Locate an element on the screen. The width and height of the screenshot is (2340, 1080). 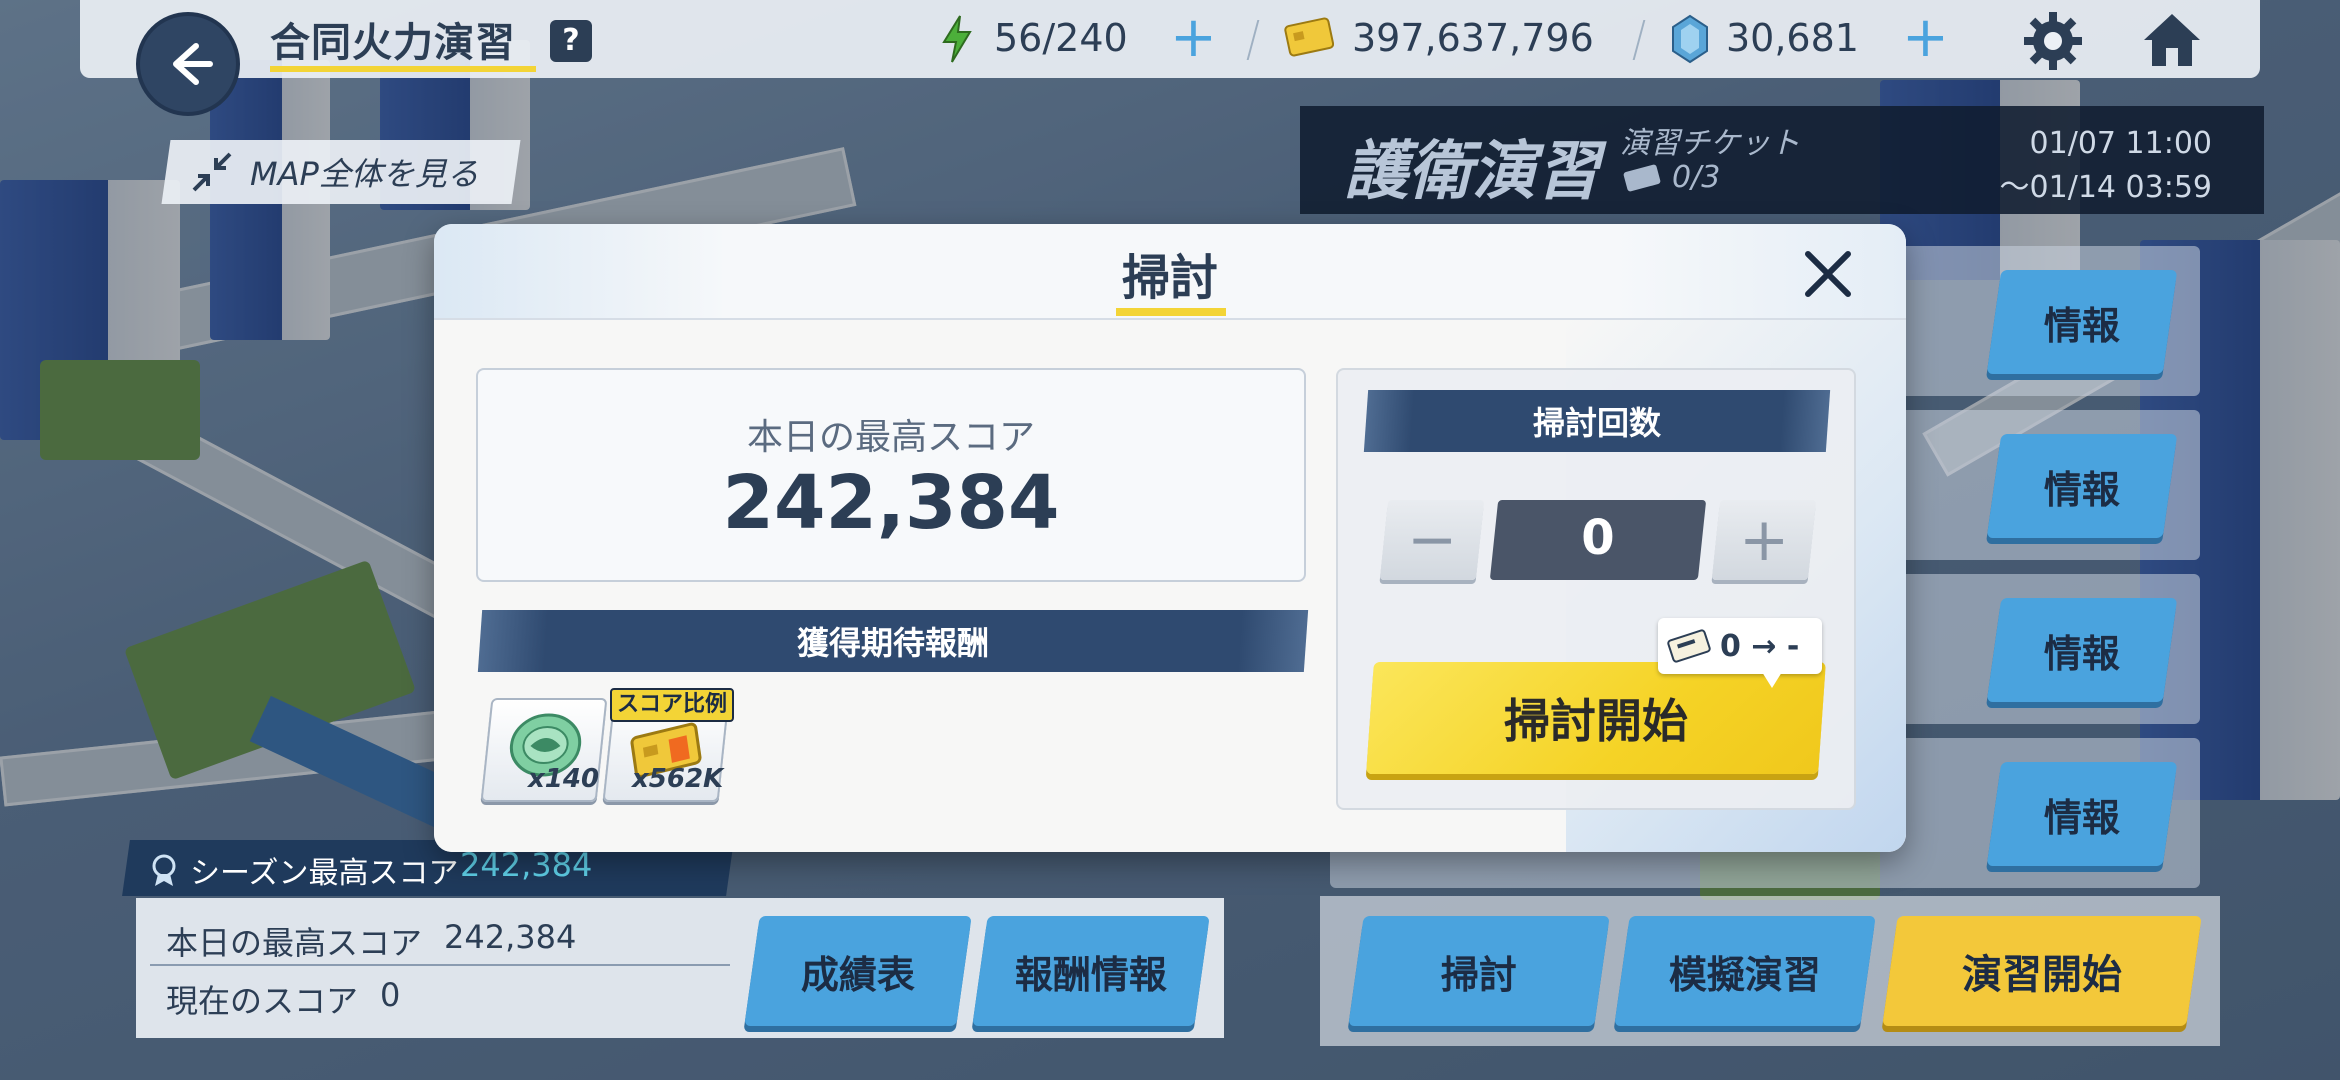
sweep-count-value: 0 is located at coordinates (1598, 538).